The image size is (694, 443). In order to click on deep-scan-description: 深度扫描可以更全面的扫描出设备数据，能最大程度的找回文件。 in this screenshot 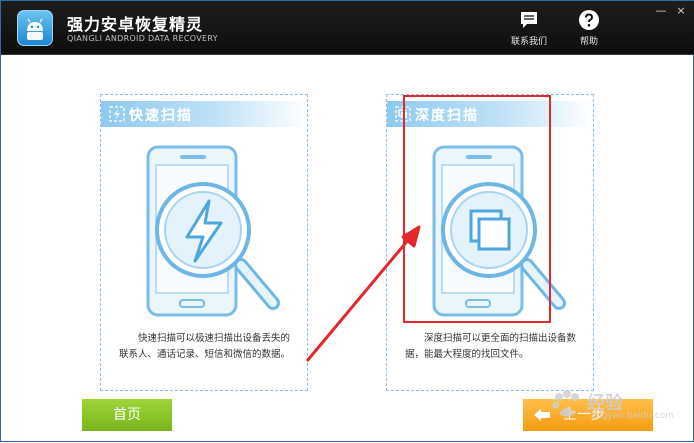, I will do `click(491, 346)`.